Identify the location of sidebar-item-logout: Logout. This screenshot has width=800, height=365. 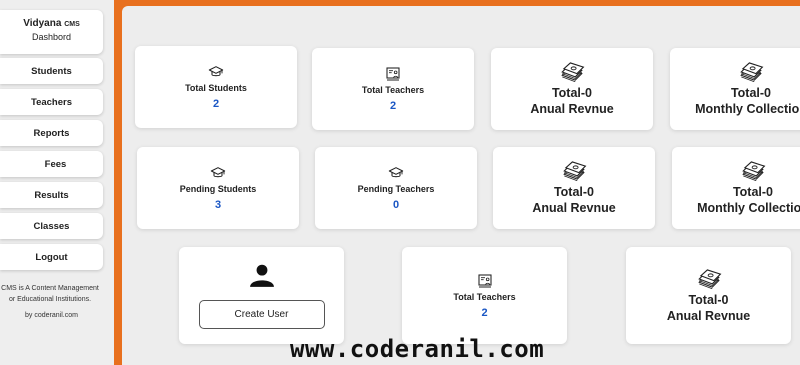
(51, 257).